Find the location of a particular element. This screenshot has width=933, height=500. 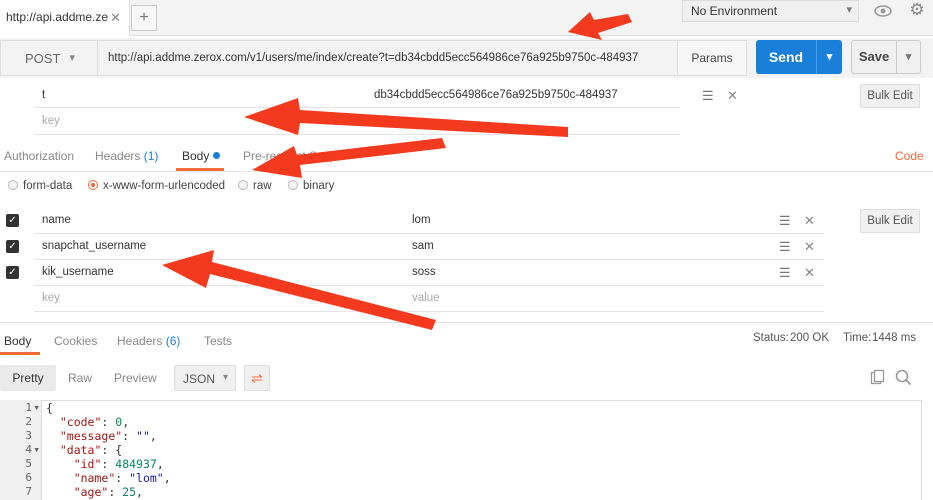

send-label: Send is located at coordinates (786, 57).